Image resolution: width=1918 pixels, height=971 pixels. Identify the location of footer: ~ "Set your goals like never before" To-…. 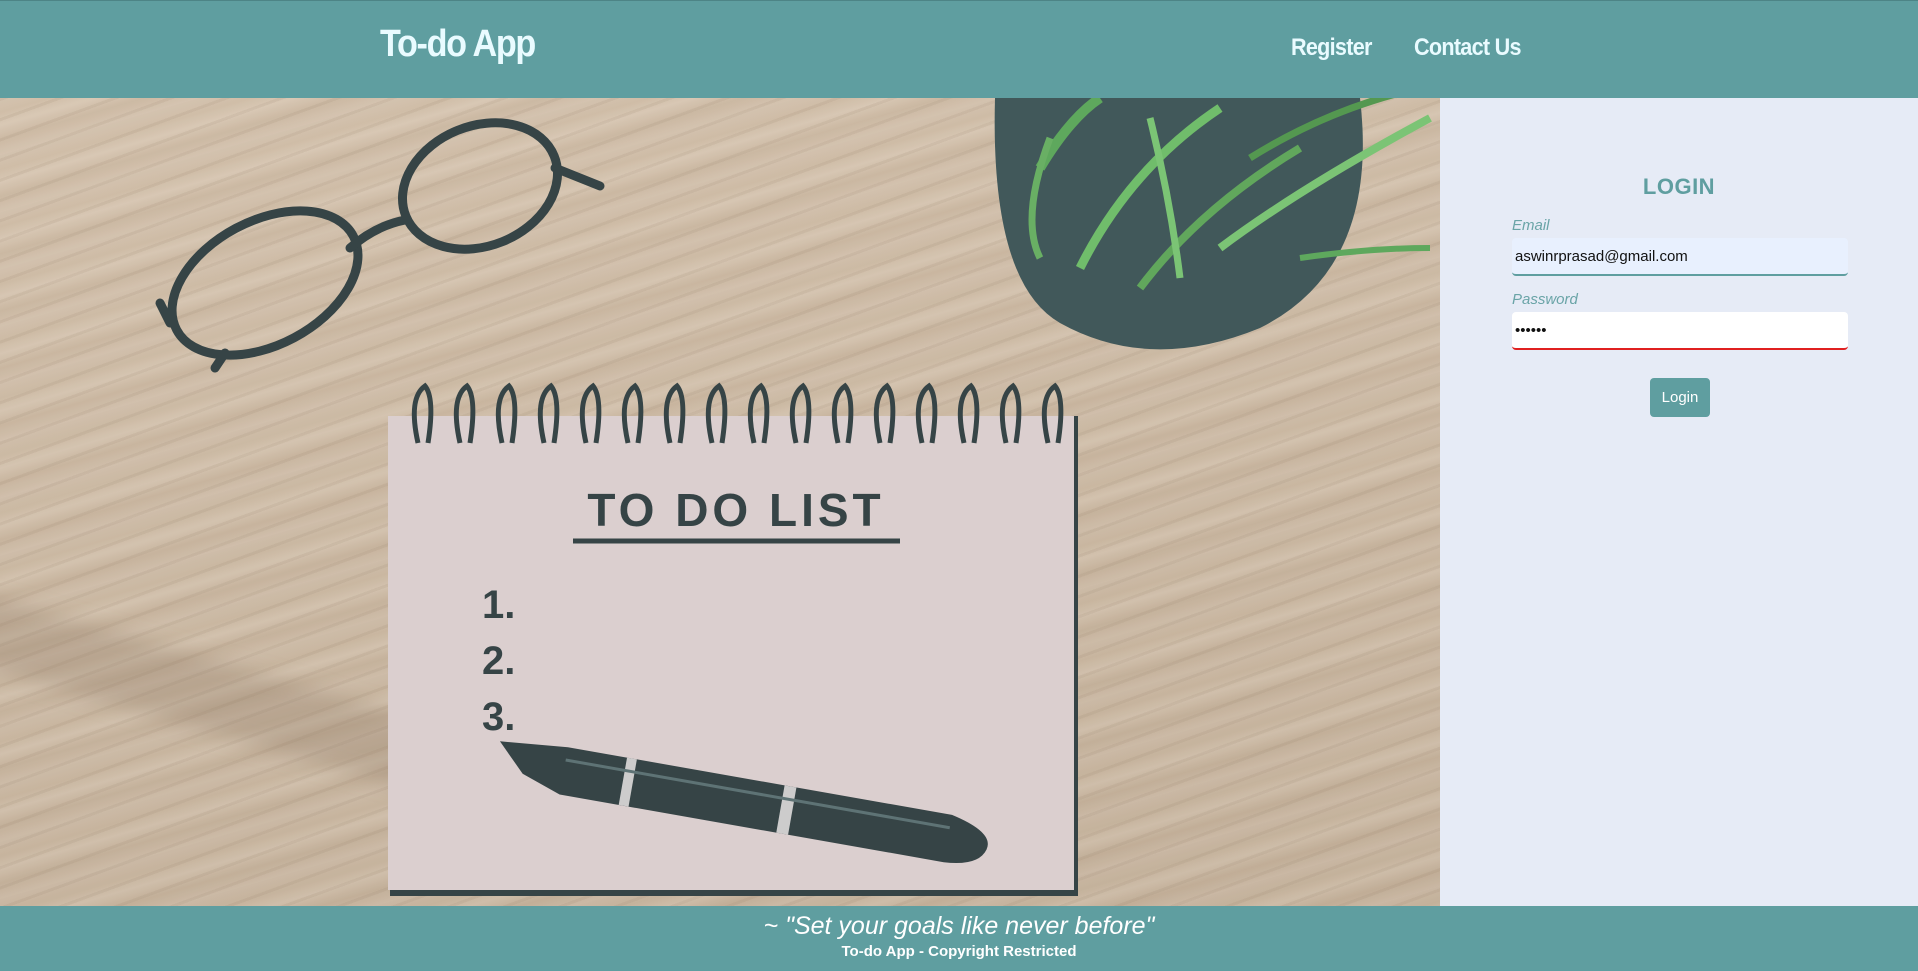
(959, 938).